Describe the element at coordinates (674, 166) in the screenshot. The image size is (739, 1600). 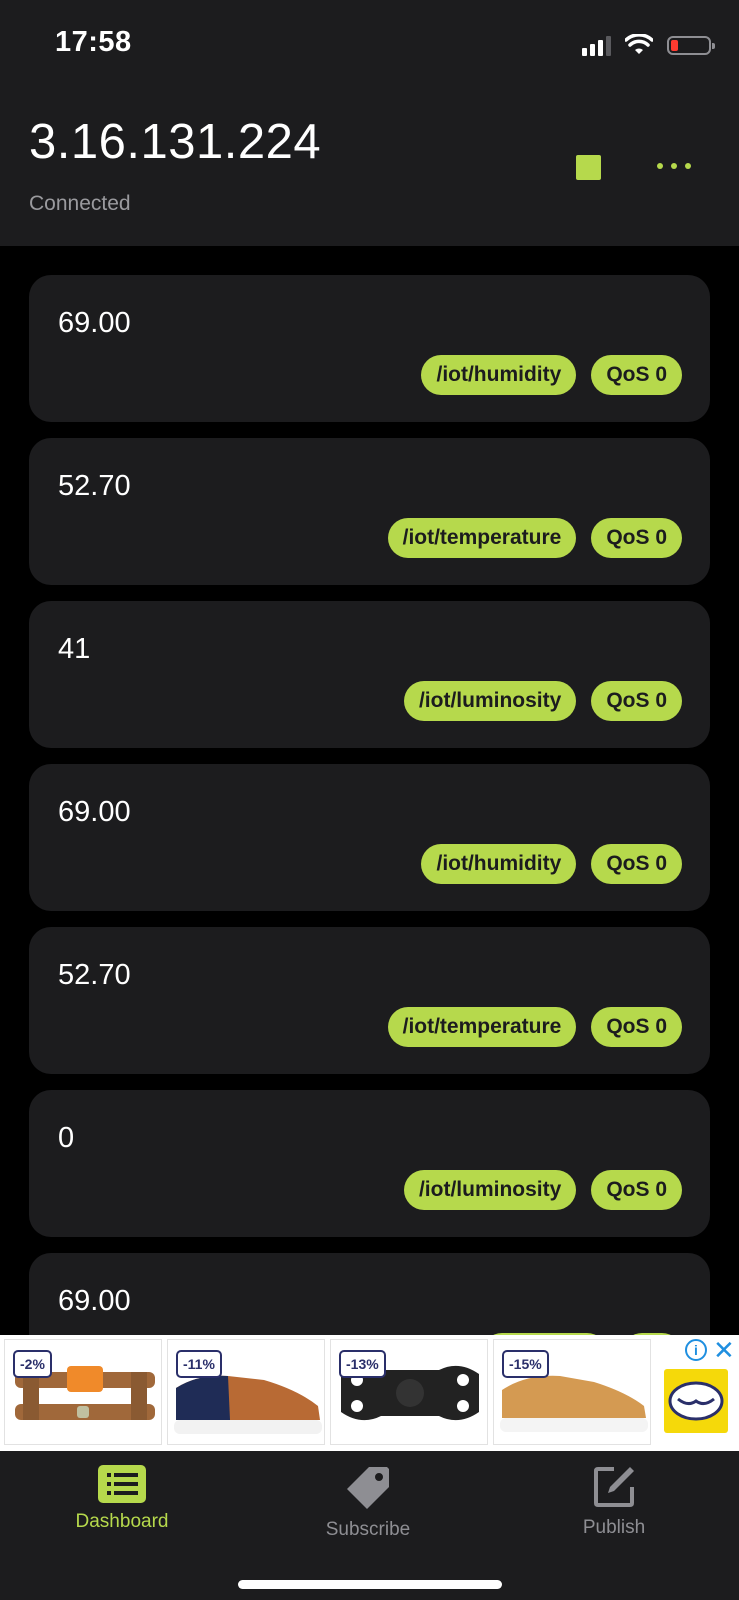
I see `more-dots-icon` at that location.